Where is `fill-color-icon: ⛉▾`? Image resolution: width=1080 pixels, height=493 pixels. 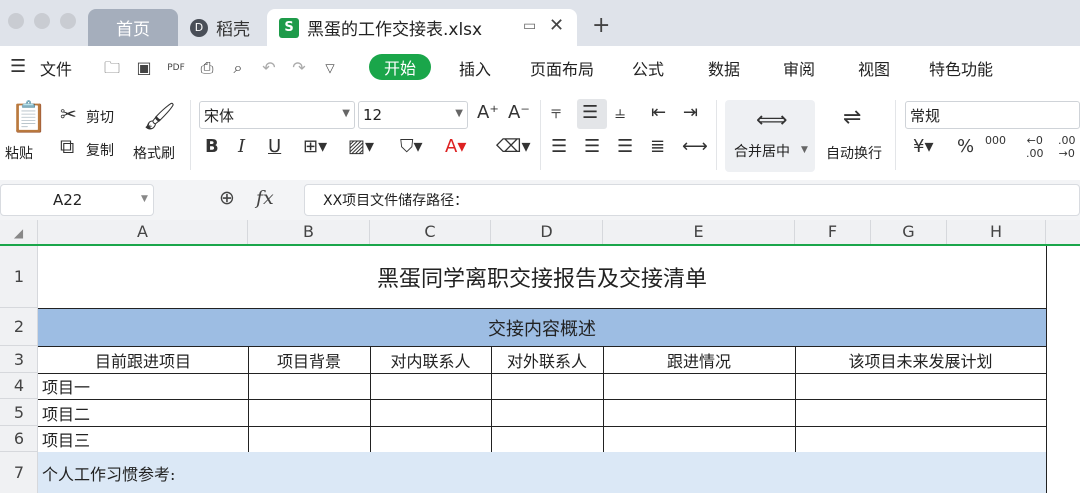 fill-color-icon: ⛉▾ is located at coordinates (411, 146).